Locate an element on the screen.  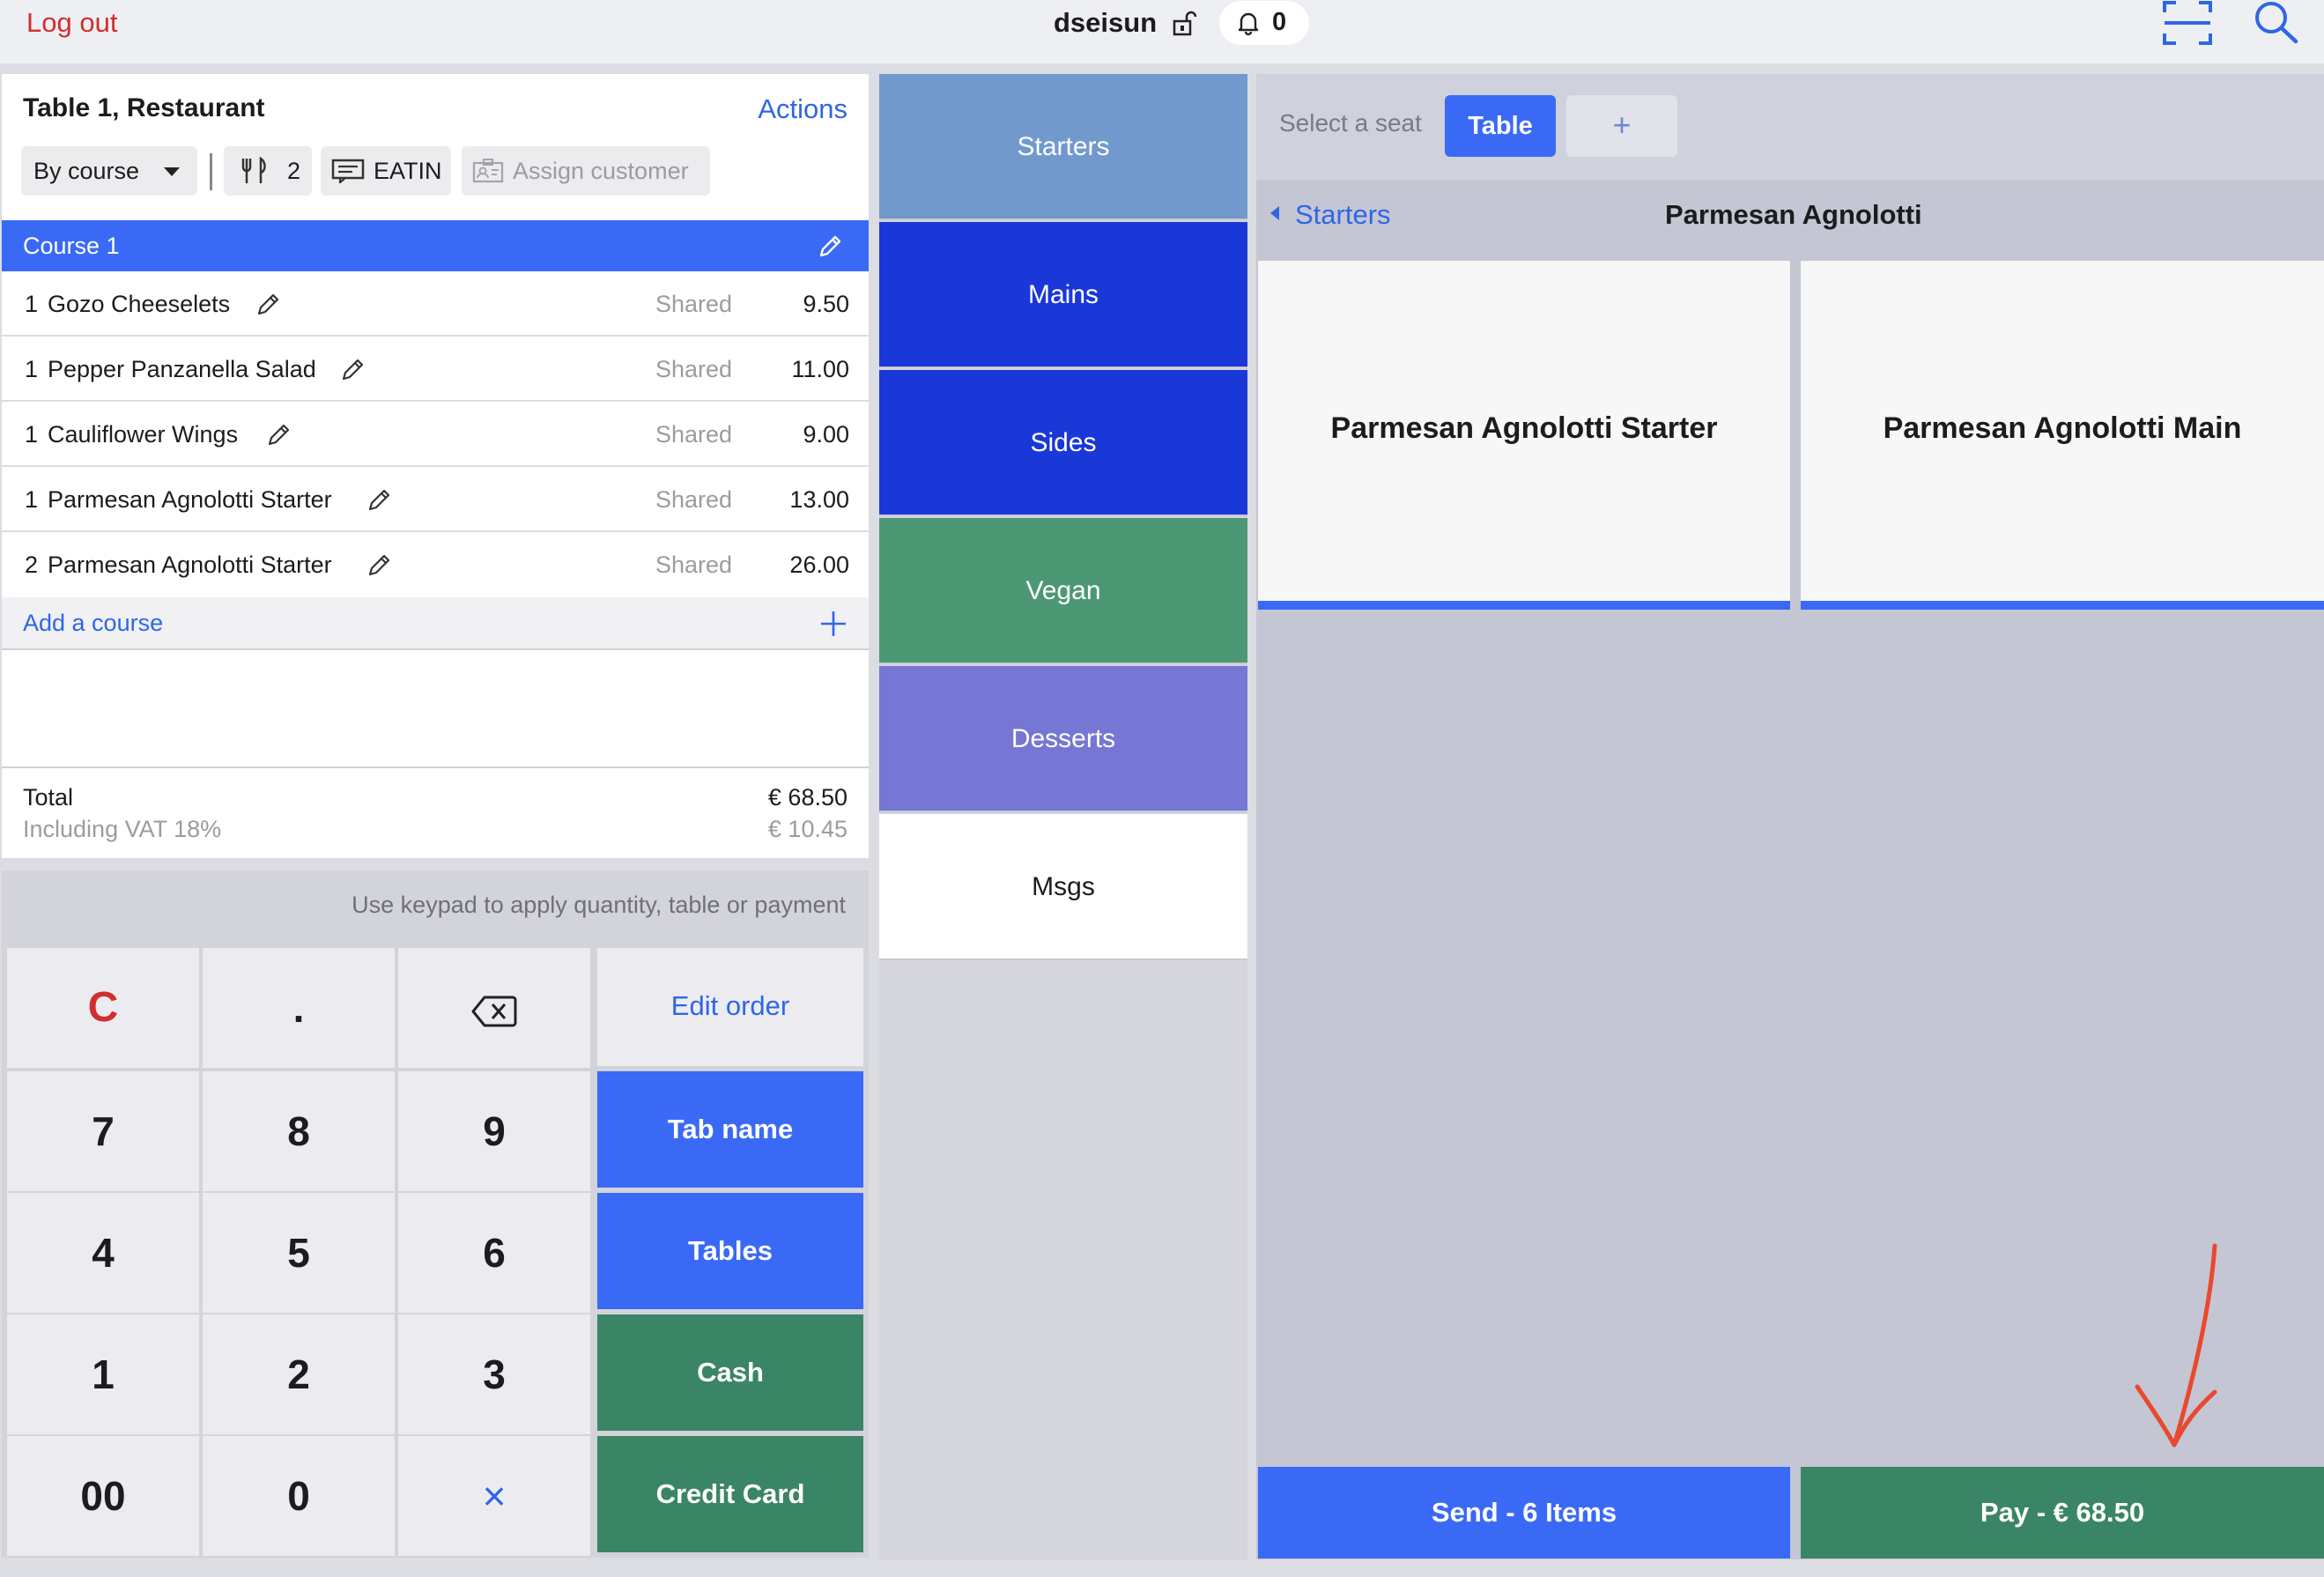
scan-icon is located at coordinates (2187, 23).